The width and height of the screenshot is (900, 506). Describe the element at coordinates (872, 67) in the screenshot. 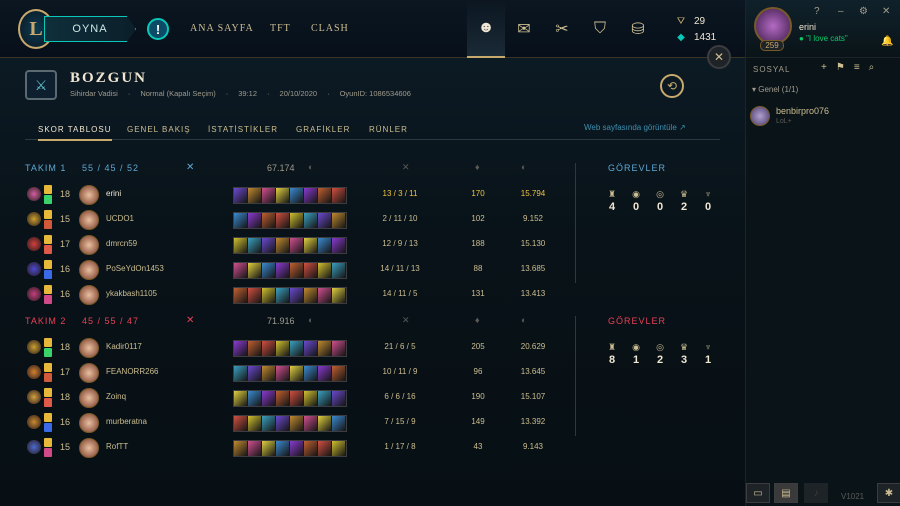

I see `search-icon: ⌕` at that location.